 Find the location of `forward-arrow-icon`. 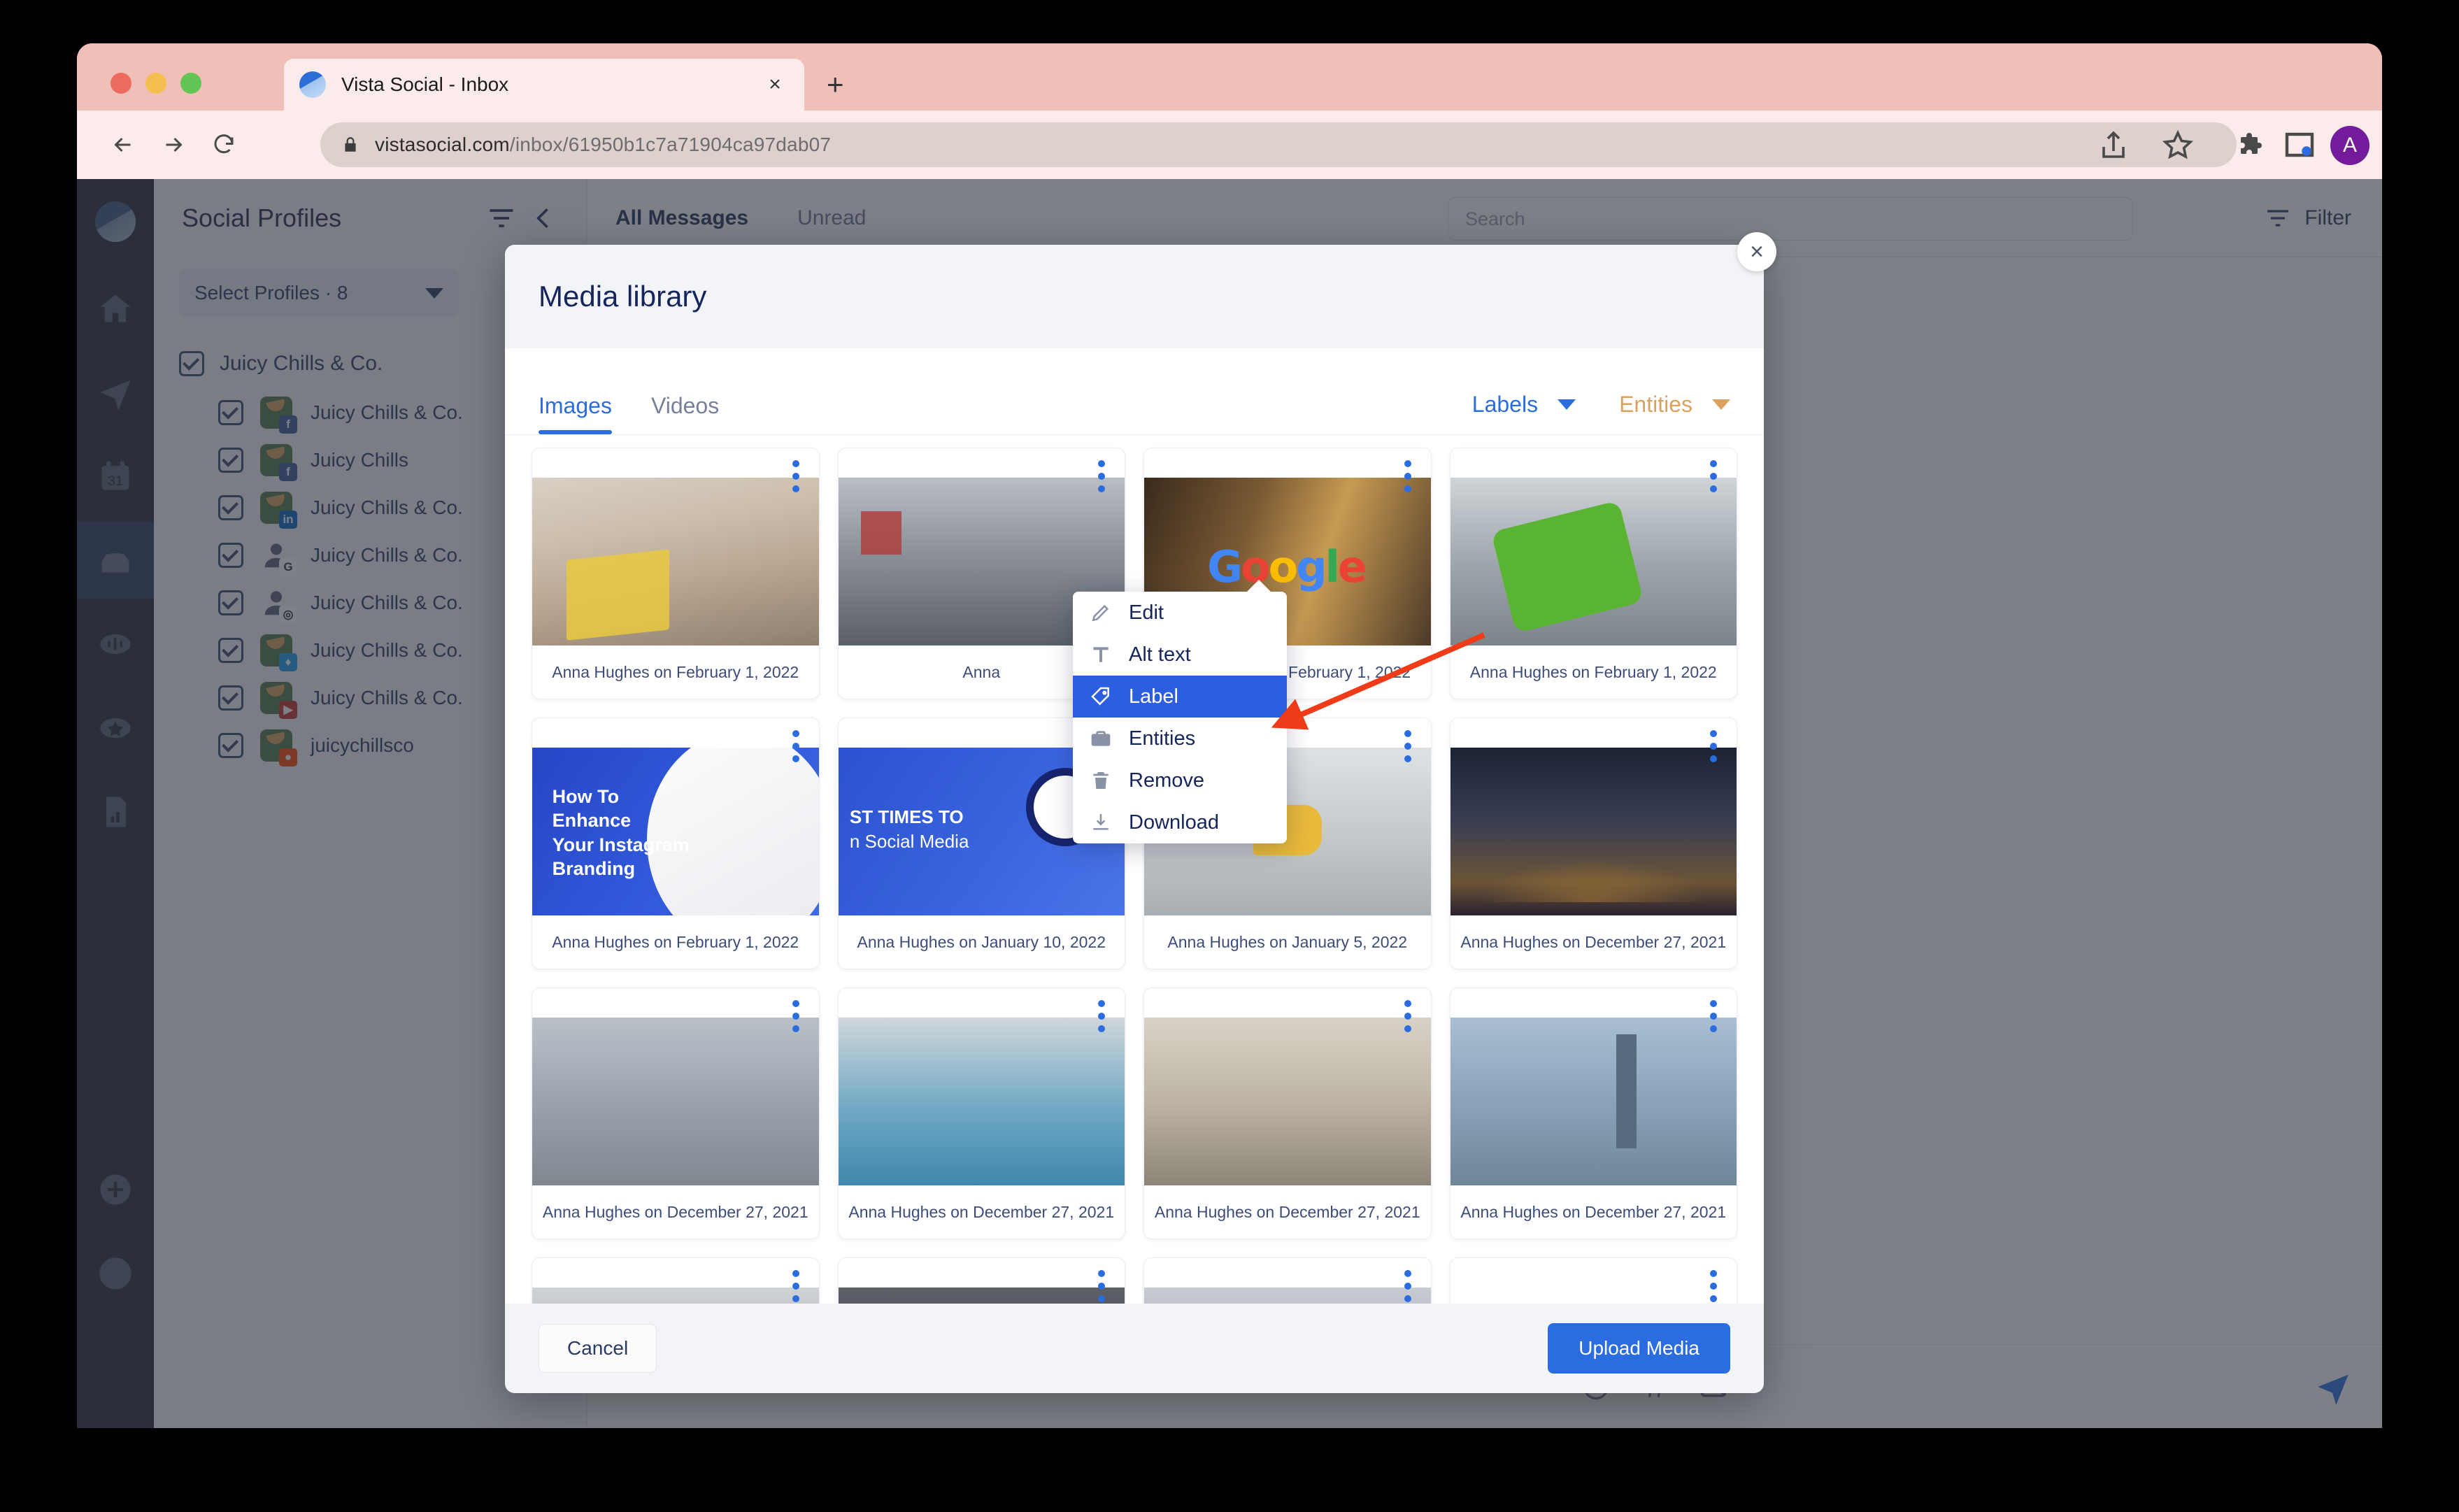

forward-arrow-icon is located at coordinates (173, 145).